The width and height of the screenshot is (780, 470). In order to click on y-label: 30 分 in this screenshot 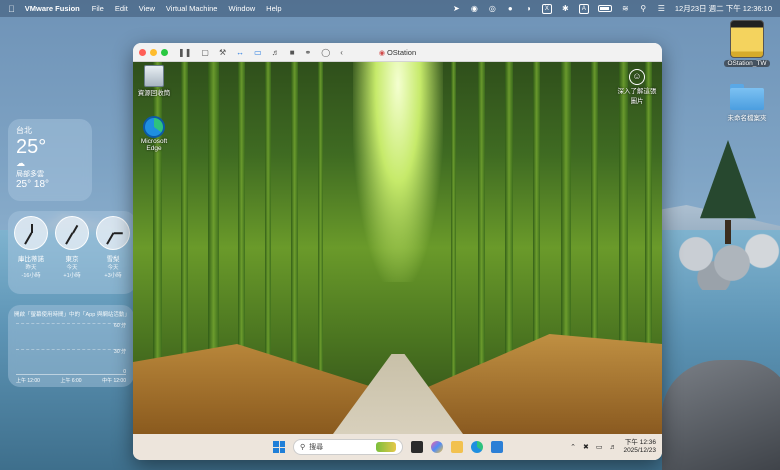, I will do `click(120, 352)`.